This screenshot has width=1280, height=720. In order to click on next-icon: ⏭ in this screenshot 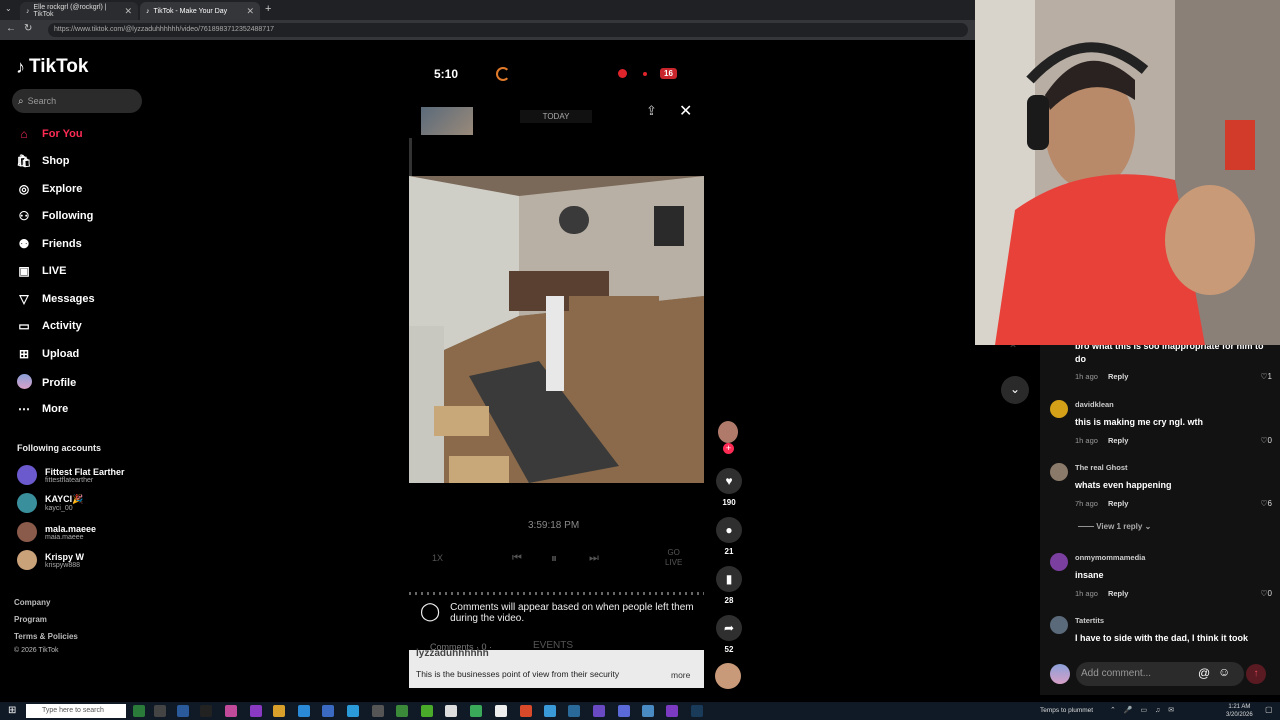, I will do `click(594, 558)`.